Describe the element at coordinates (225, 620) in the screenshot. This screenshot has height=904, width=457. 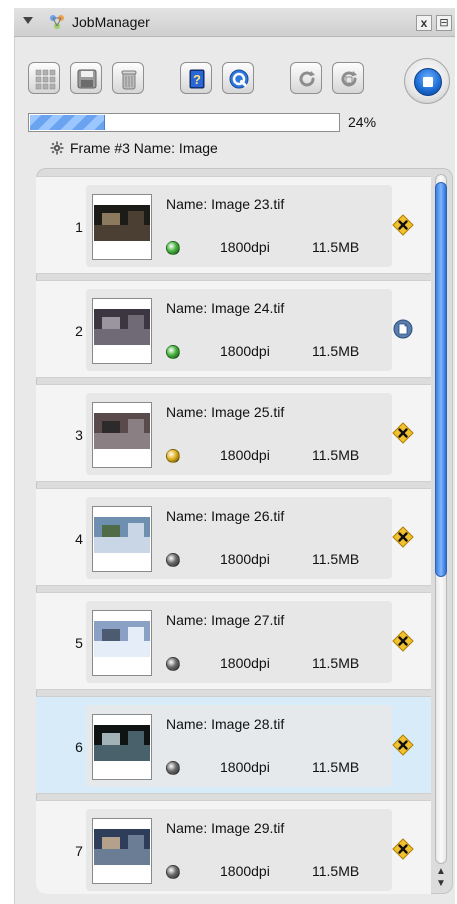
I see `job-name: Name: Image 27.tif` at that location.